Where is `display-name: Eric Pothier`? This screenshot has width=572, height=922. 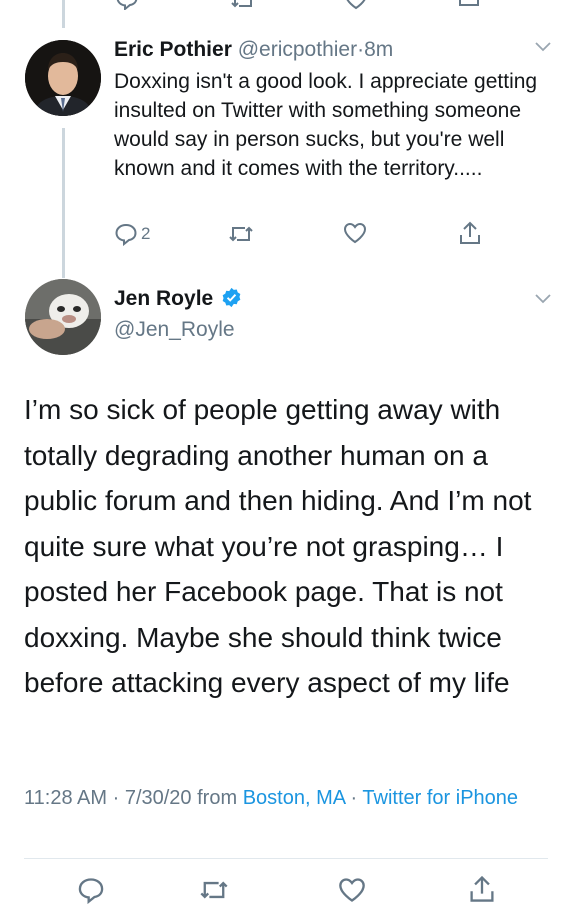
display-name: Eric Pothier is located at coordinates (173, 49).